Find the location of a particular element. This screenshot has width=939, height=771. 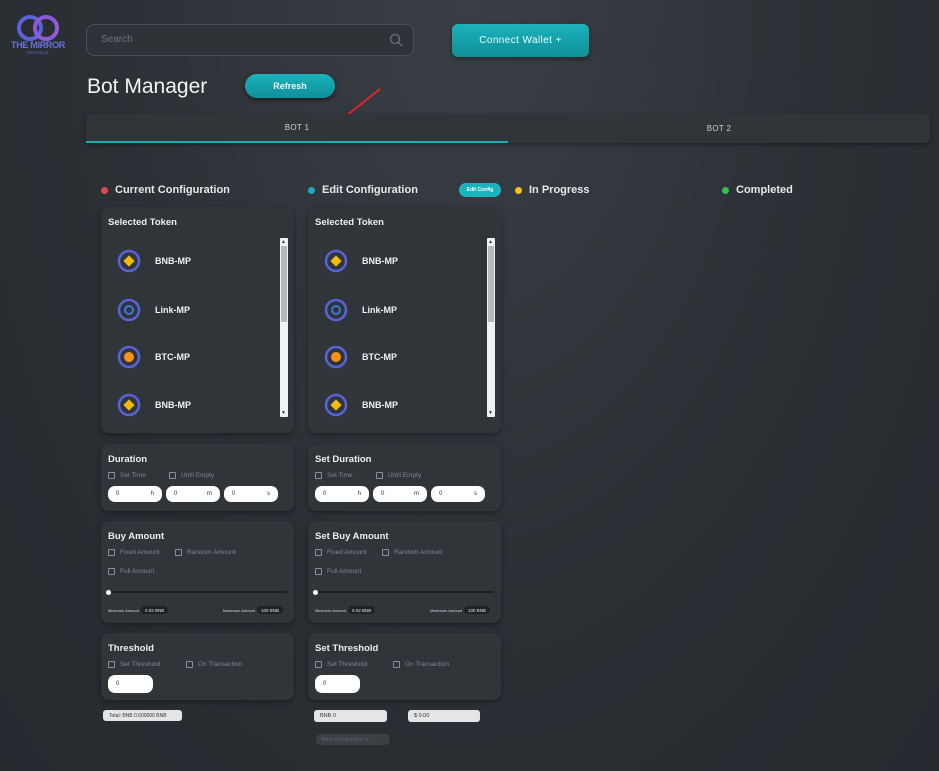

status-current: Current Configuration is located at coordinates (165, 190).